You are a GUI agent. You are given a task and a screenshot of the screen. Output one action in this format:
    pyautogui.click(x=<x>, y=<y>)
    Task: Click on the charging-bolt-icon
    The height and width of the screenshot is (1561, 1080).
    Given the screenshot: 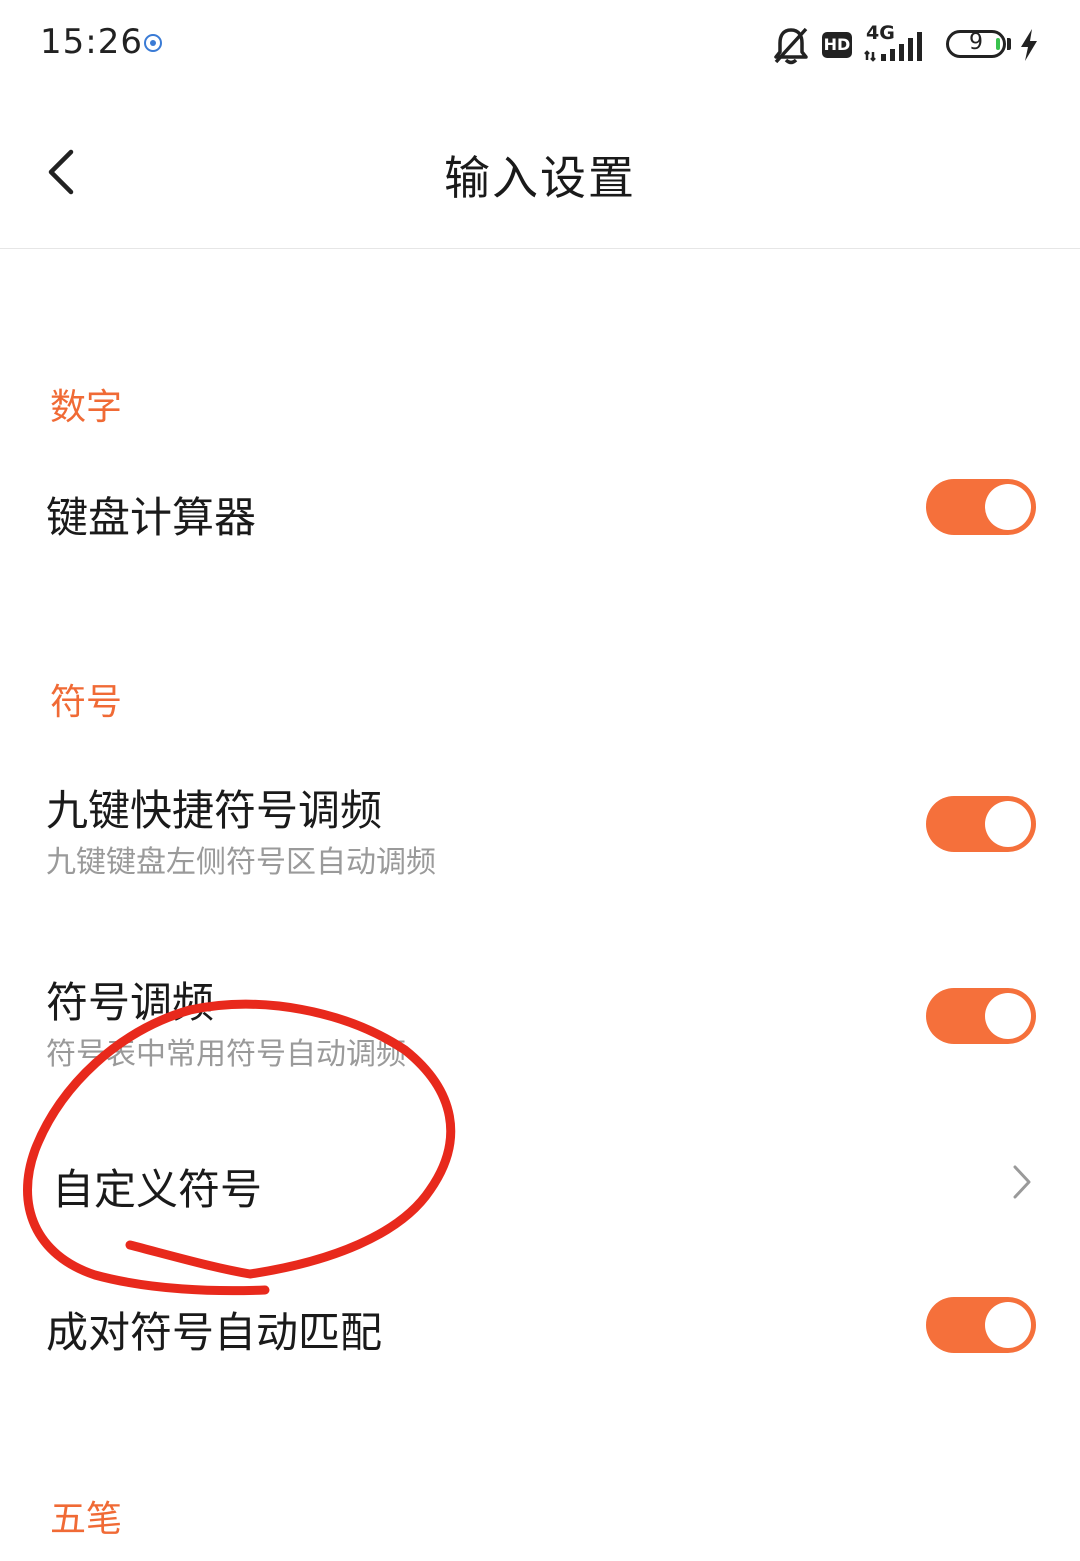 What is the action you would take?
    pyautogui.click(x=1029, y=45)
    